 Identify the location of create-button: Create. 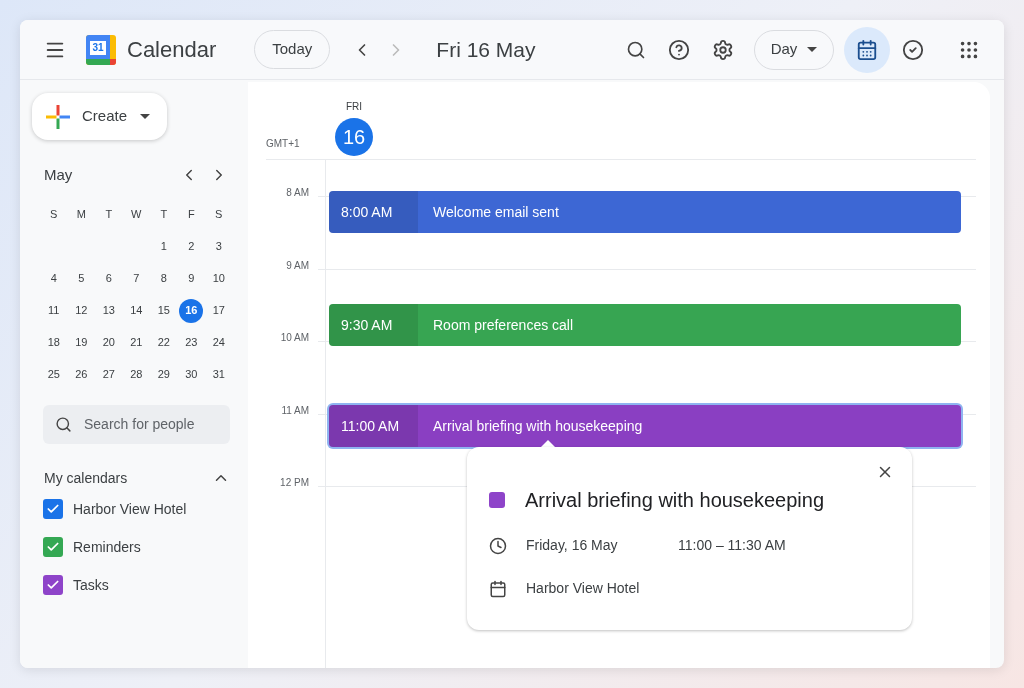
(99, 116).